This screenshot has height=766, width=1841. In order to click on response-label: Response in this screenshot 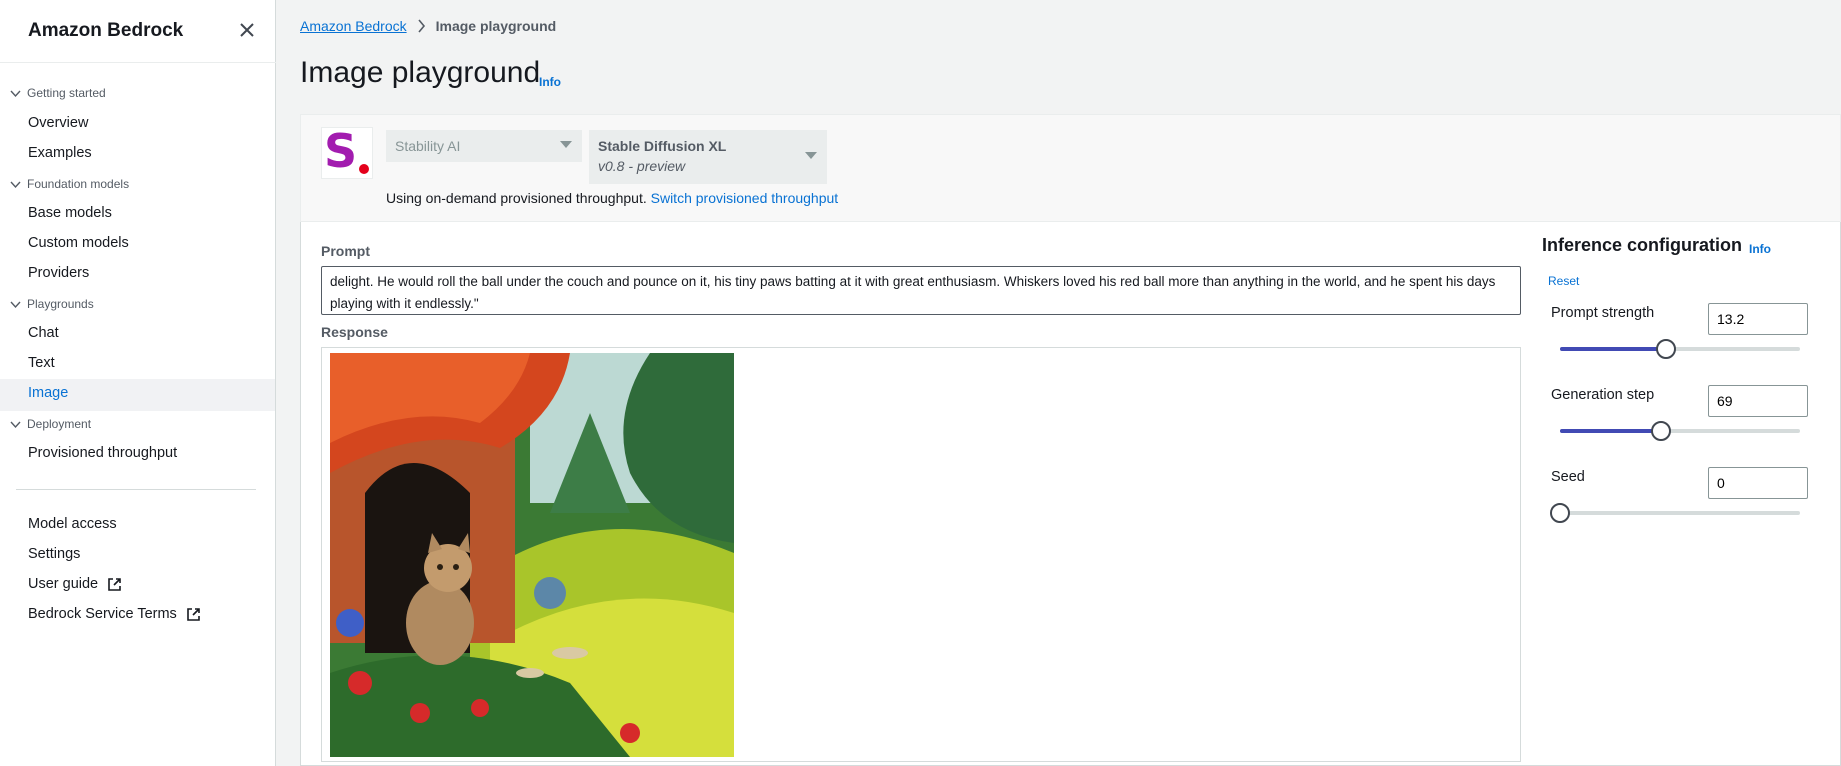, I will do `click(354, 332)`.